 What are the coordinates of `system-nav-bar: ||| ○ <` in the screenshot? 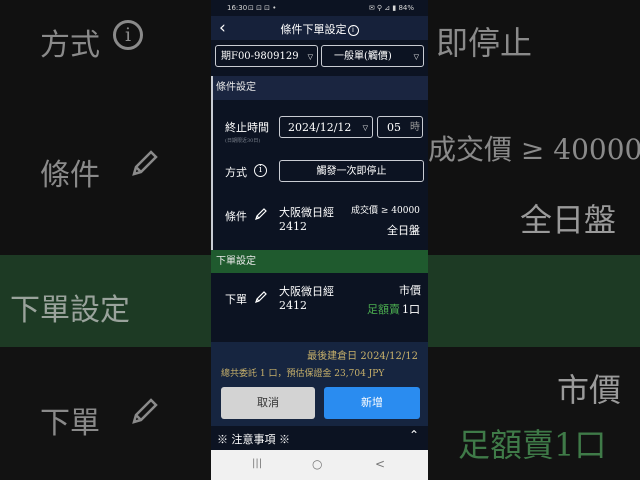 It's located at (319, 465).